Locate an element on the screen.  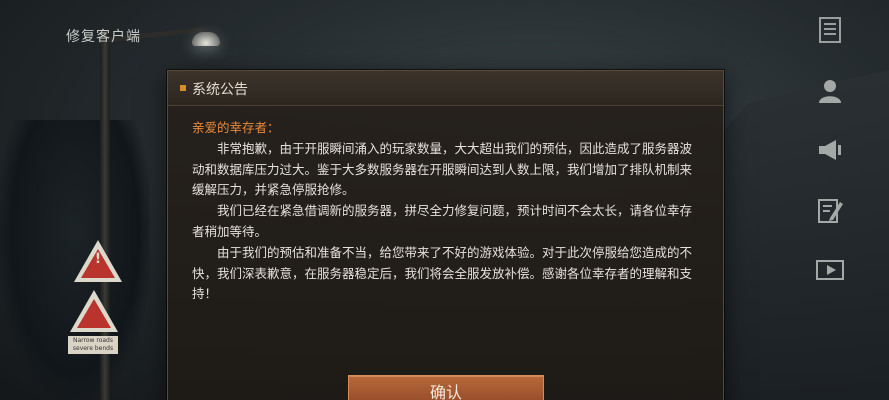
confirm-button: 确认 is located at coordinates (446, 387).